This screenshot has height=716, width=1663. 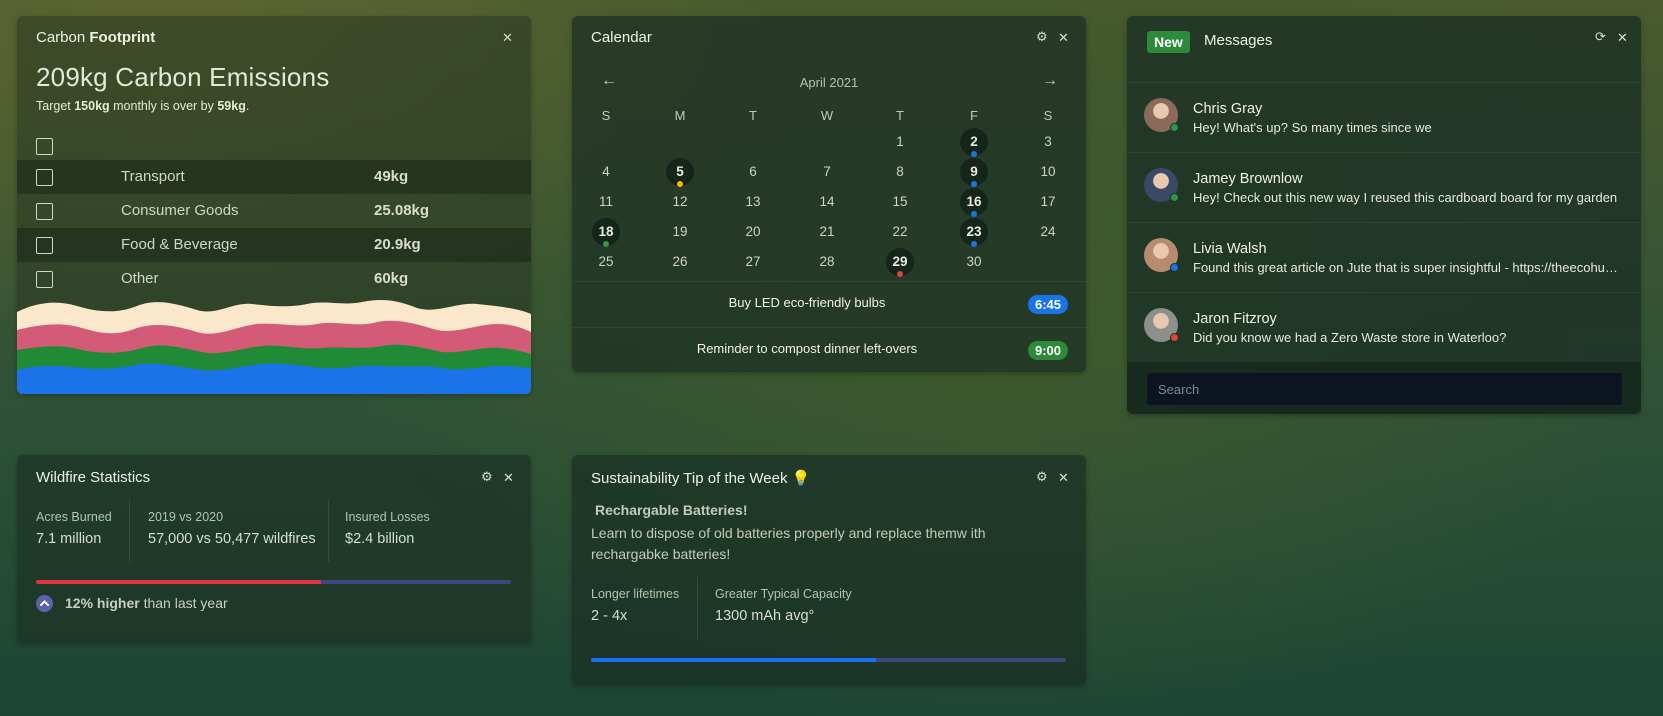 I want to click on calendar-day: 3, so click(x=1048, y=142).